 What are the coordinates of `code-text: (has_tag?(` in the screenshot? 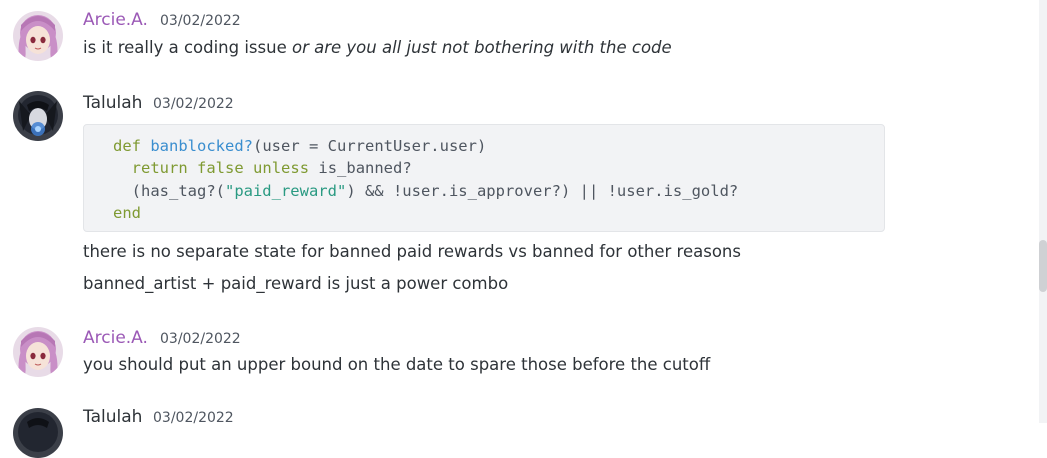 It's located at (169, 190).